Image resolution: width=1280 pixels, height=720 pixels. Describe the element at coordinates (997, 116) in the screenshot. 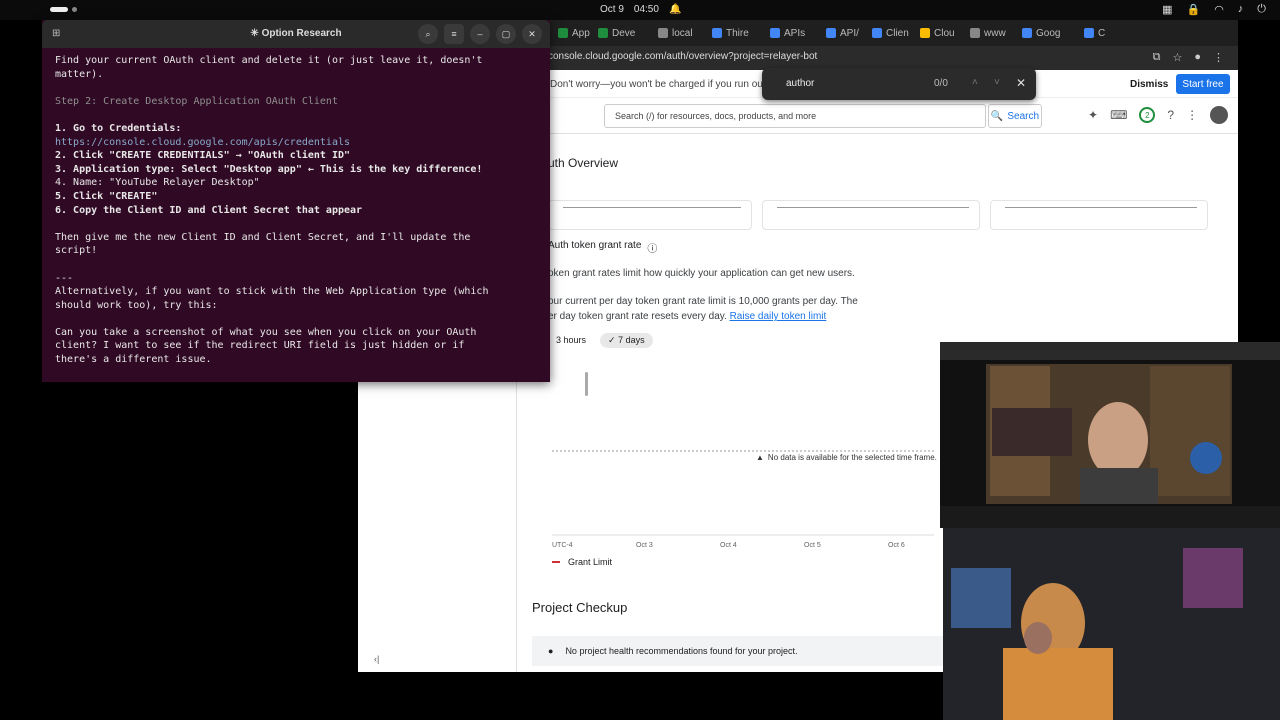

I see `search-icon: 🔍` at that location.